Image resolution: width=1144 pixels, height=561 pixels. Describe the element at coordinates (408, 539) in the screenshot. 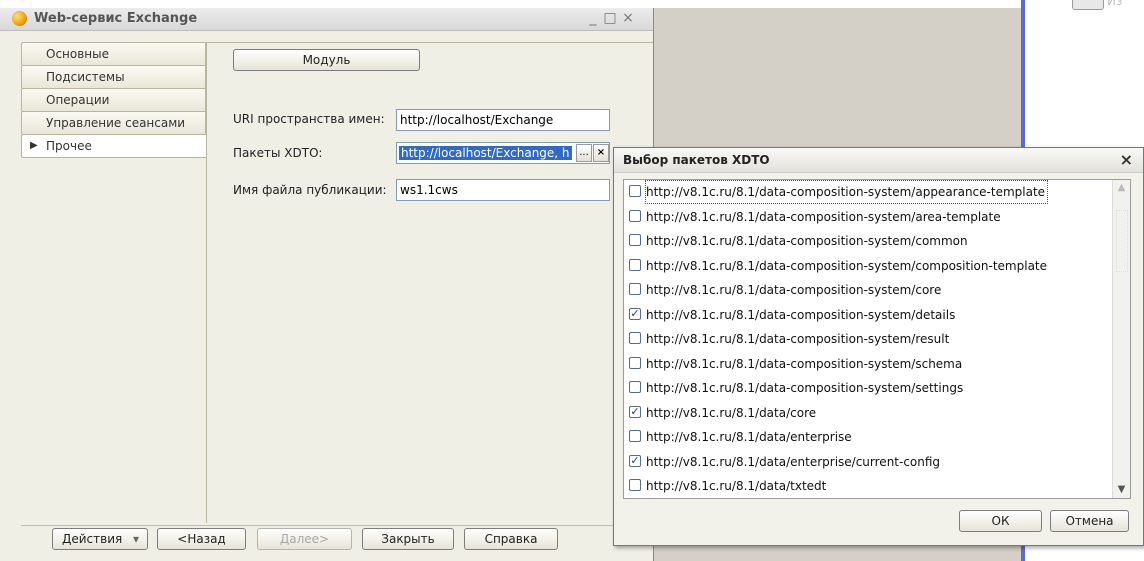

I see `close-button: Закрыть` at that location.